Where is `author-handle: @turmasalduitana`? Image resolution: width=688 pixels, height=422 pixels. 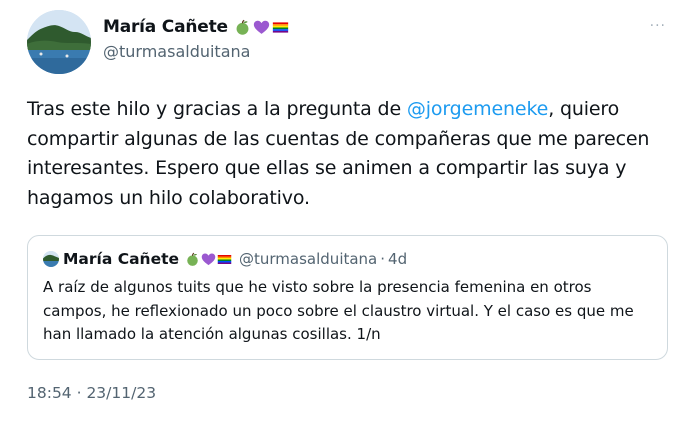
author-handle: @turmasalduitana is located at coordinates (176, 51).